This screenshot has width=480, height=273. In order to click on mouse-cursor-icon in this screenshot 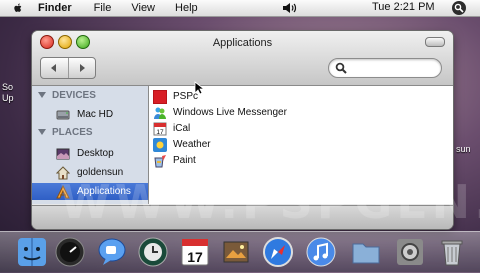, I will do `click(199, 88)`.